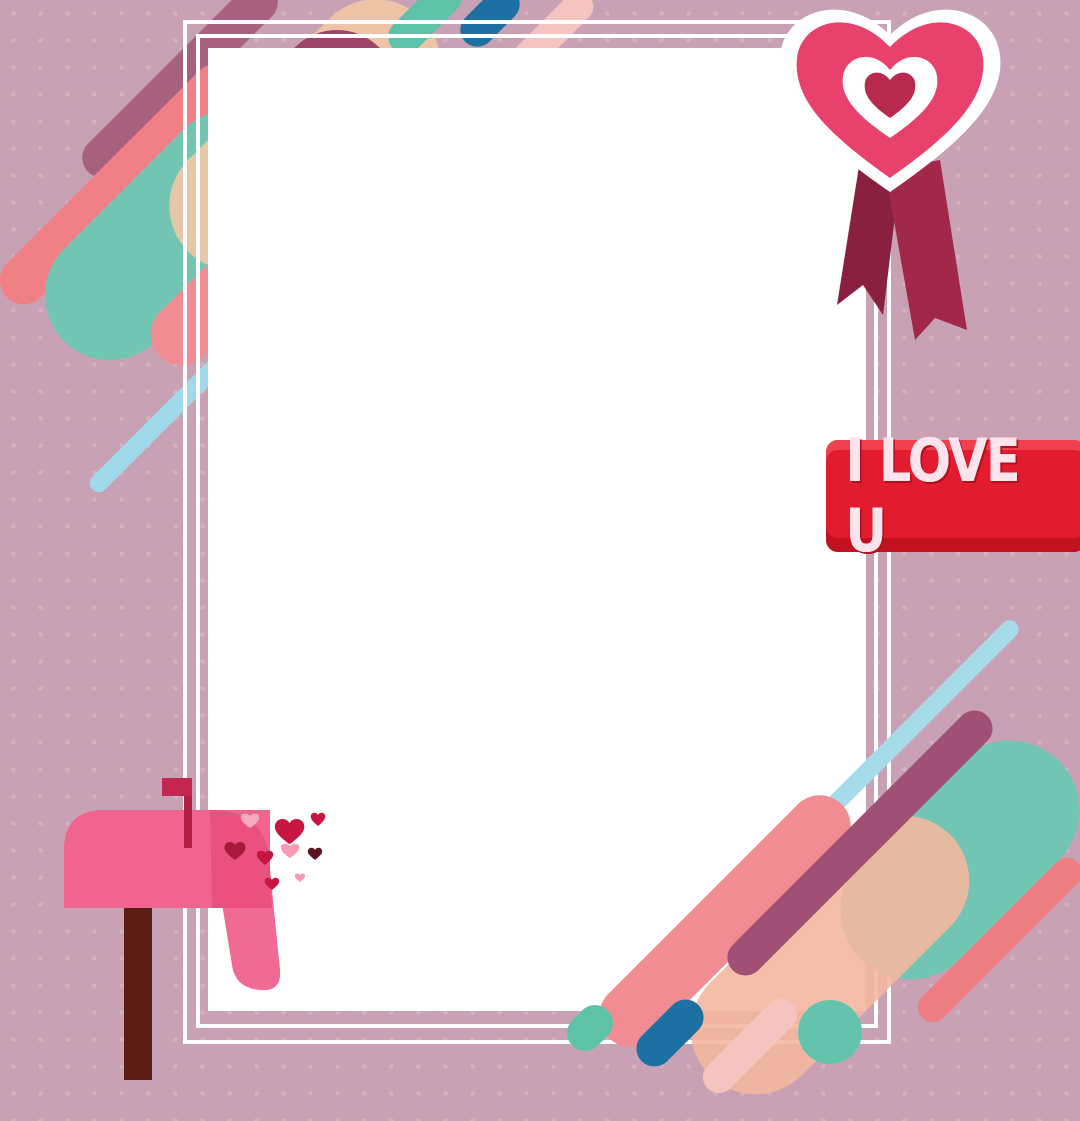 This screenshot has width=1080, height=1121. What do you see at coordinates (830, 1032) in the screenshot?
I see `decor-circle` at bounding box center [830, 1032].